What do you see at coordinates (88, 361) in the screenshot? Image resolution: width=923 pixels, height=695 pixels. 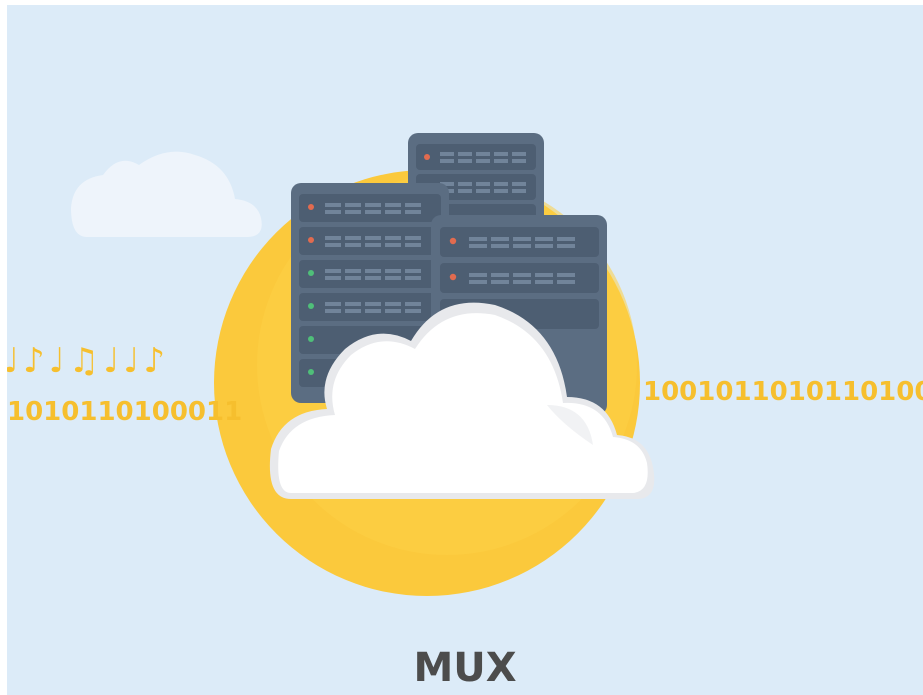 I see `music-notes: ♩♪♩♫♩♩♪` at bounding box center [88, 361].